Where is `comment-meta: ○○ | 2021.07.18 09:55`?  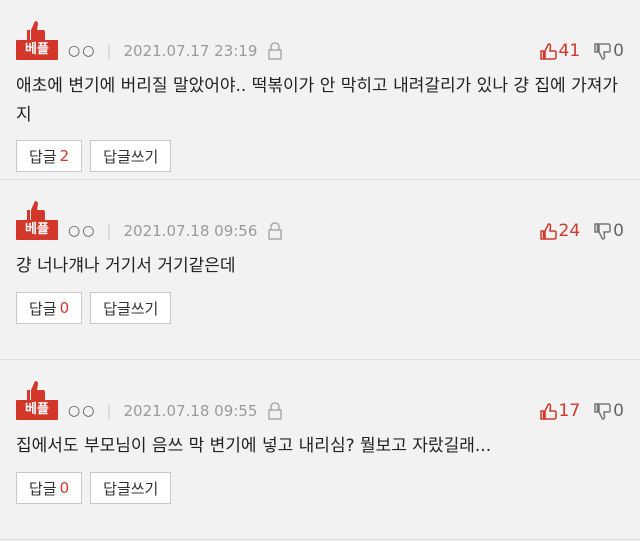
comment-meta: ○○ | 2021.07.18 09:55 is located at coordinates (175, 411).